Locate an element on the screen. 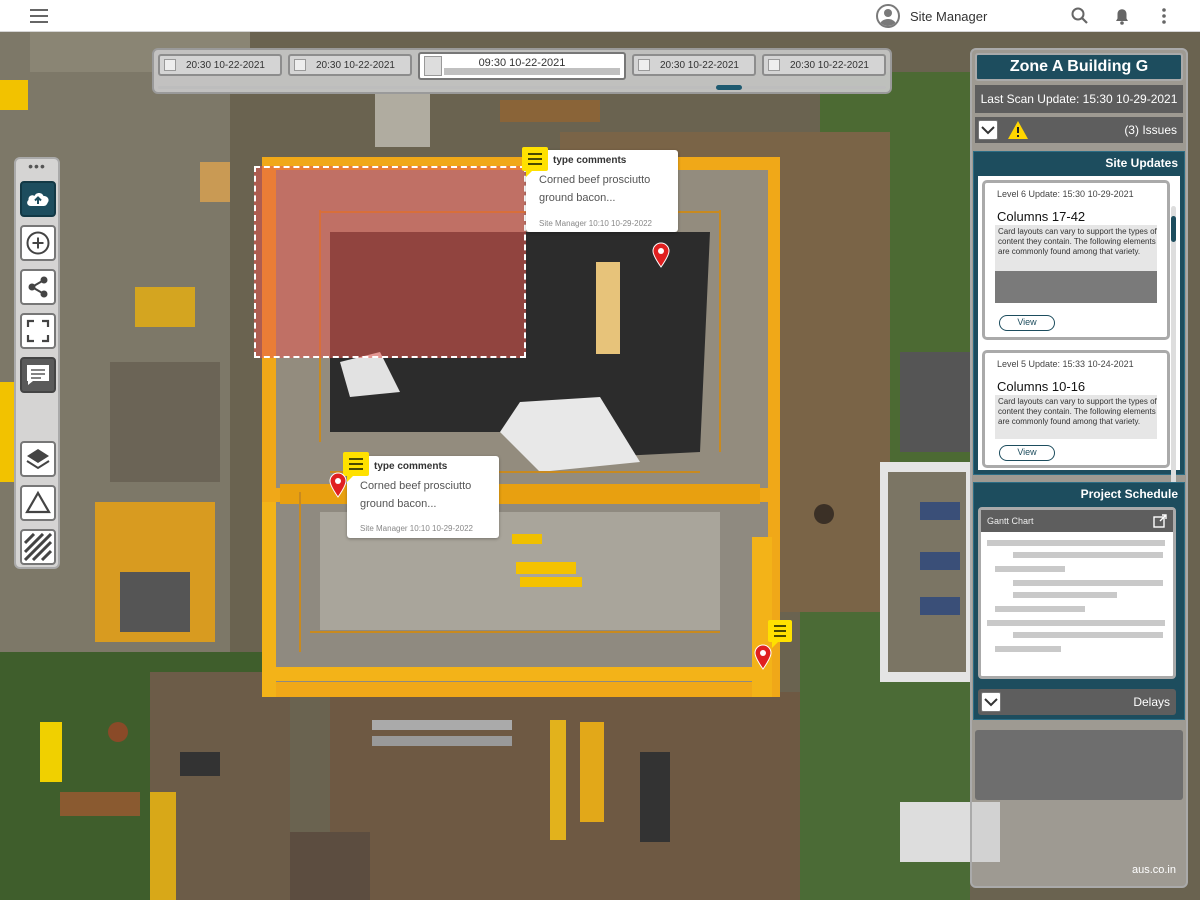 The image size is (1200, 900). upload-cloud-icon is located at coordinates (38, 199).